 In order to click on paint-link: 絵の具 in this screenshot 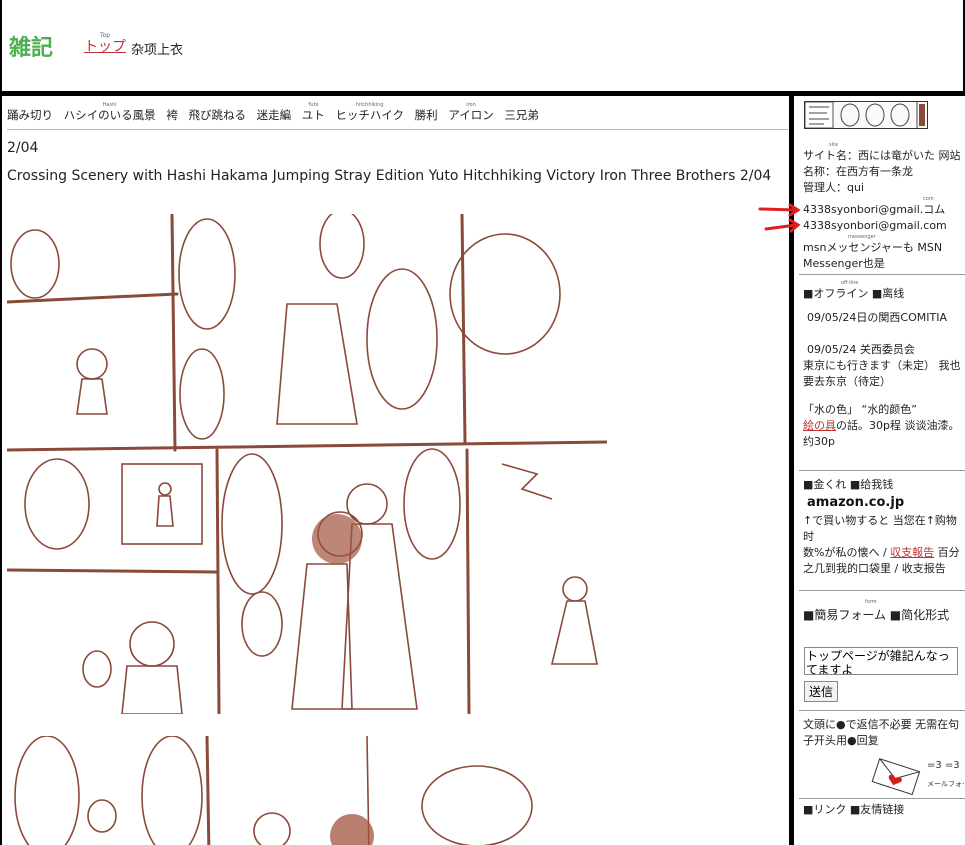, I will do `click(819, 425)`.